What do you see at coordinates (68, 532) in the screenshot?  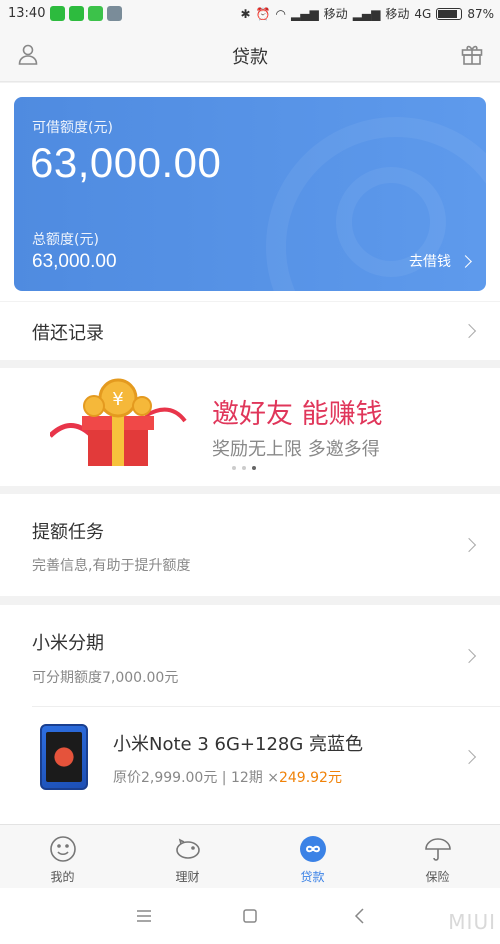 I see `tasks-title: 提额任务` at bounding box center [68, 532].